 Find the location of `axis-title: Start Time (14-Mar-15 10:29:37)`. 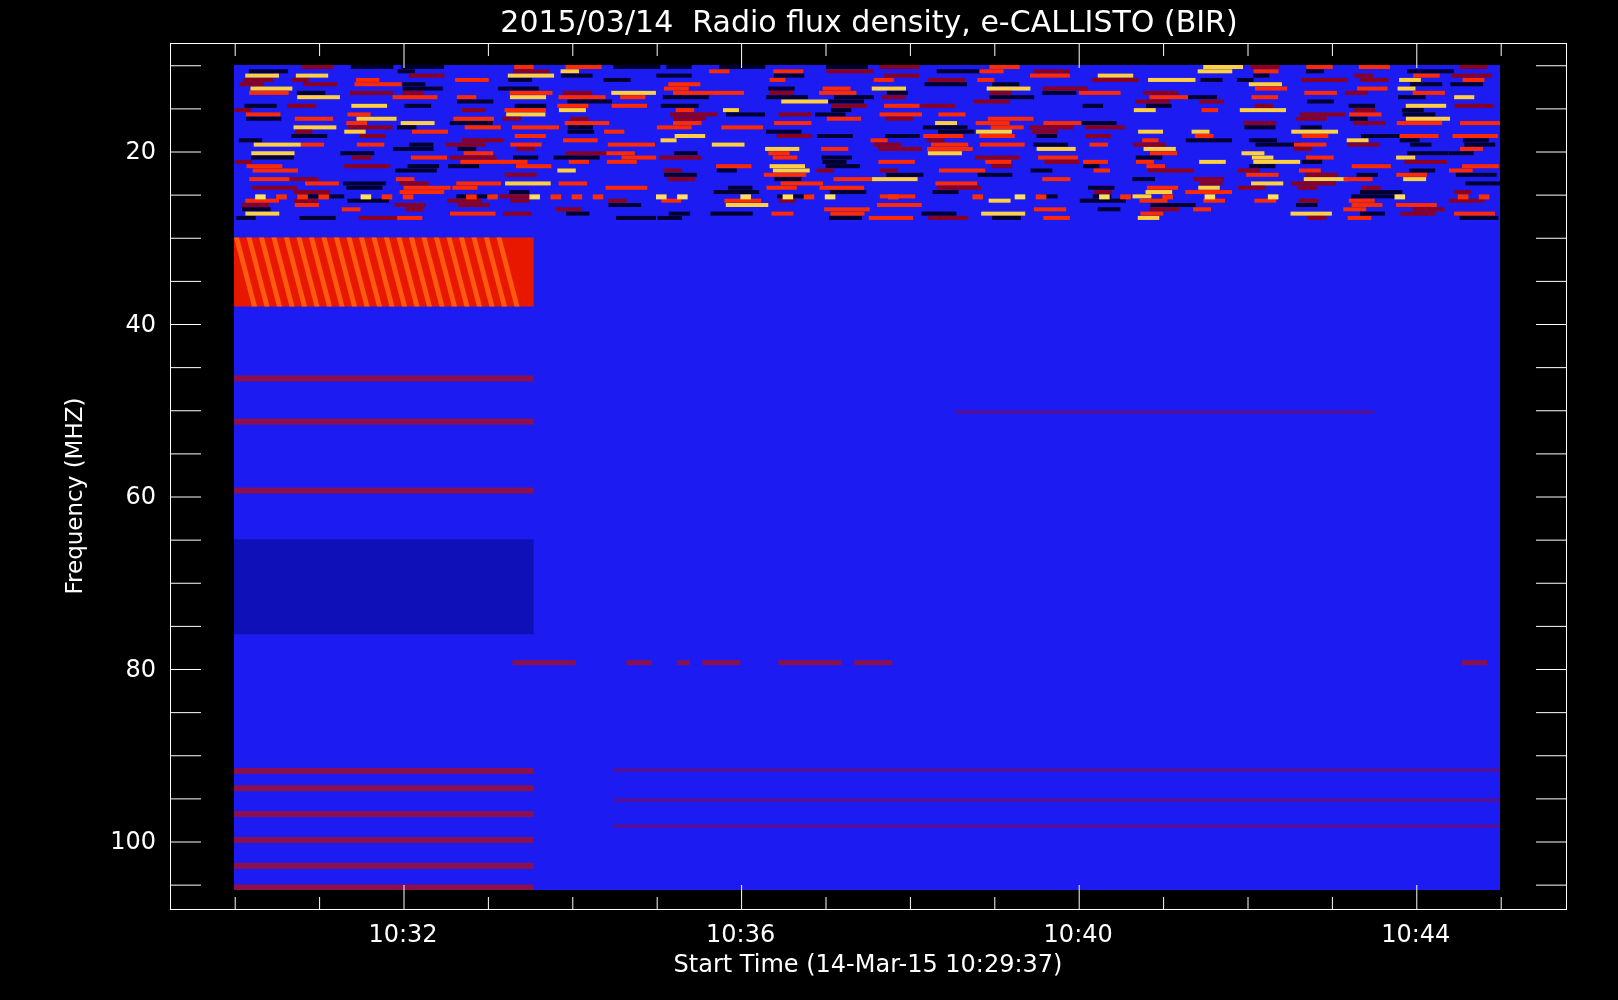

axis-title: Start Time (14-Mar-15 10:29:37) is located at coordinates (868, 964).